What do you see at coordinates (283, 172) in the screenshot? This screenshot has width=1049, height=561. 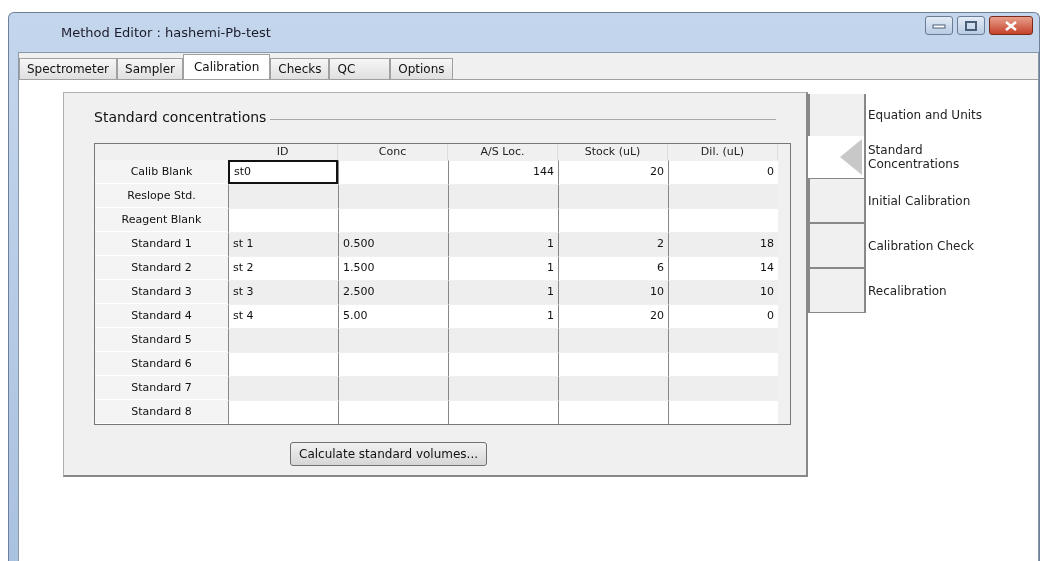 I see `table-cell: st0` at bounding box center [283, 172].